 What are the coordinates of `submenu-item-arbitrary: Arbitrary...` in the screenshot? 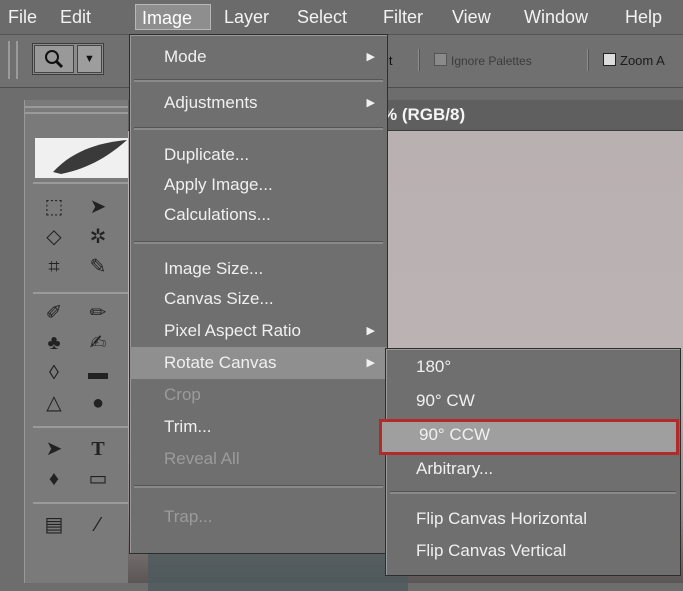 It's located at (533, 469).